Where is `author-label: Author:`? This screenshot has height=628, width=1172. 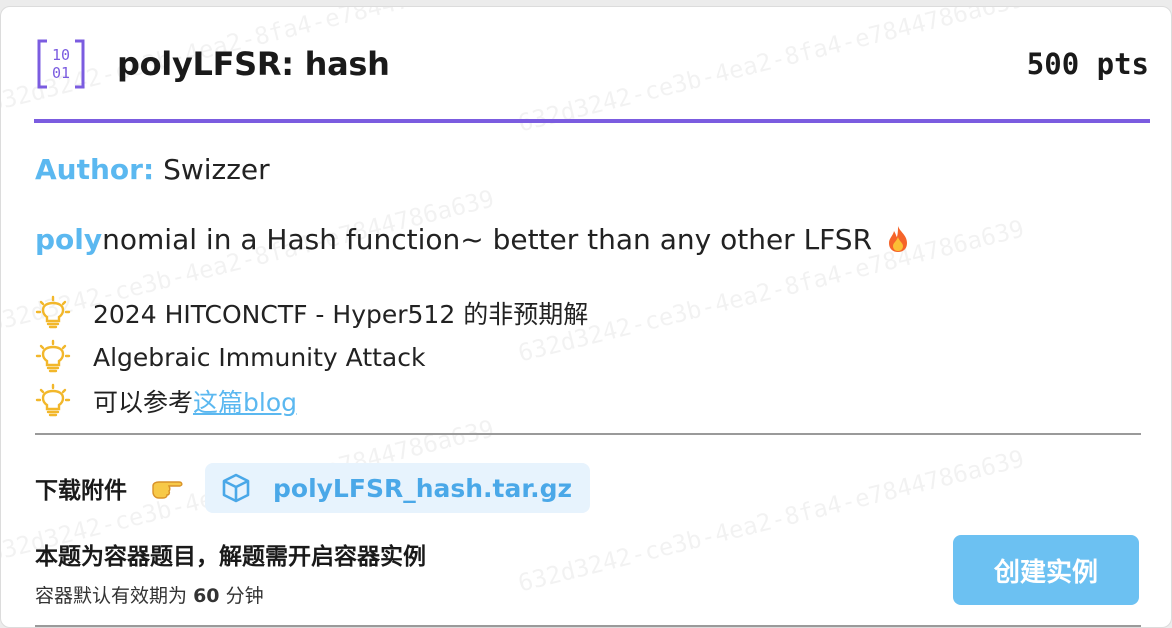
author-label: Author: is located at coordinates (95, 169).